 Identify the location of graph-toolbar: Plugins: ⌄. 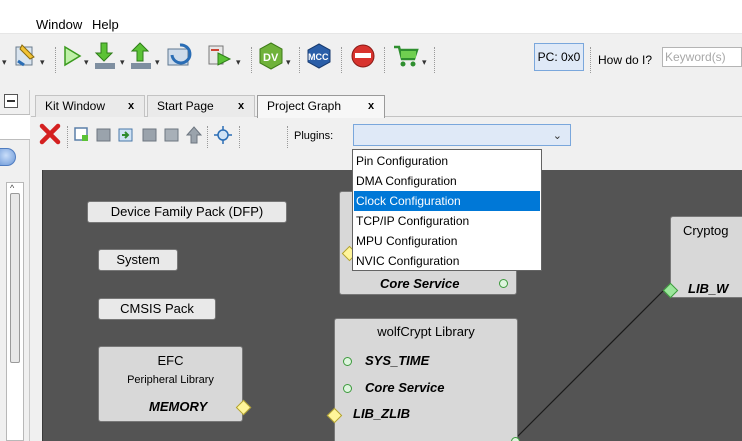
(386, 135).